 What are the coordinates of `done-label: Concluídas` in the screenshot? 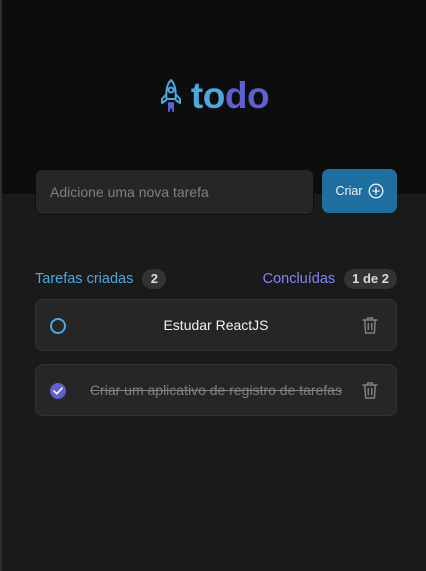 It's located at (299, 279).